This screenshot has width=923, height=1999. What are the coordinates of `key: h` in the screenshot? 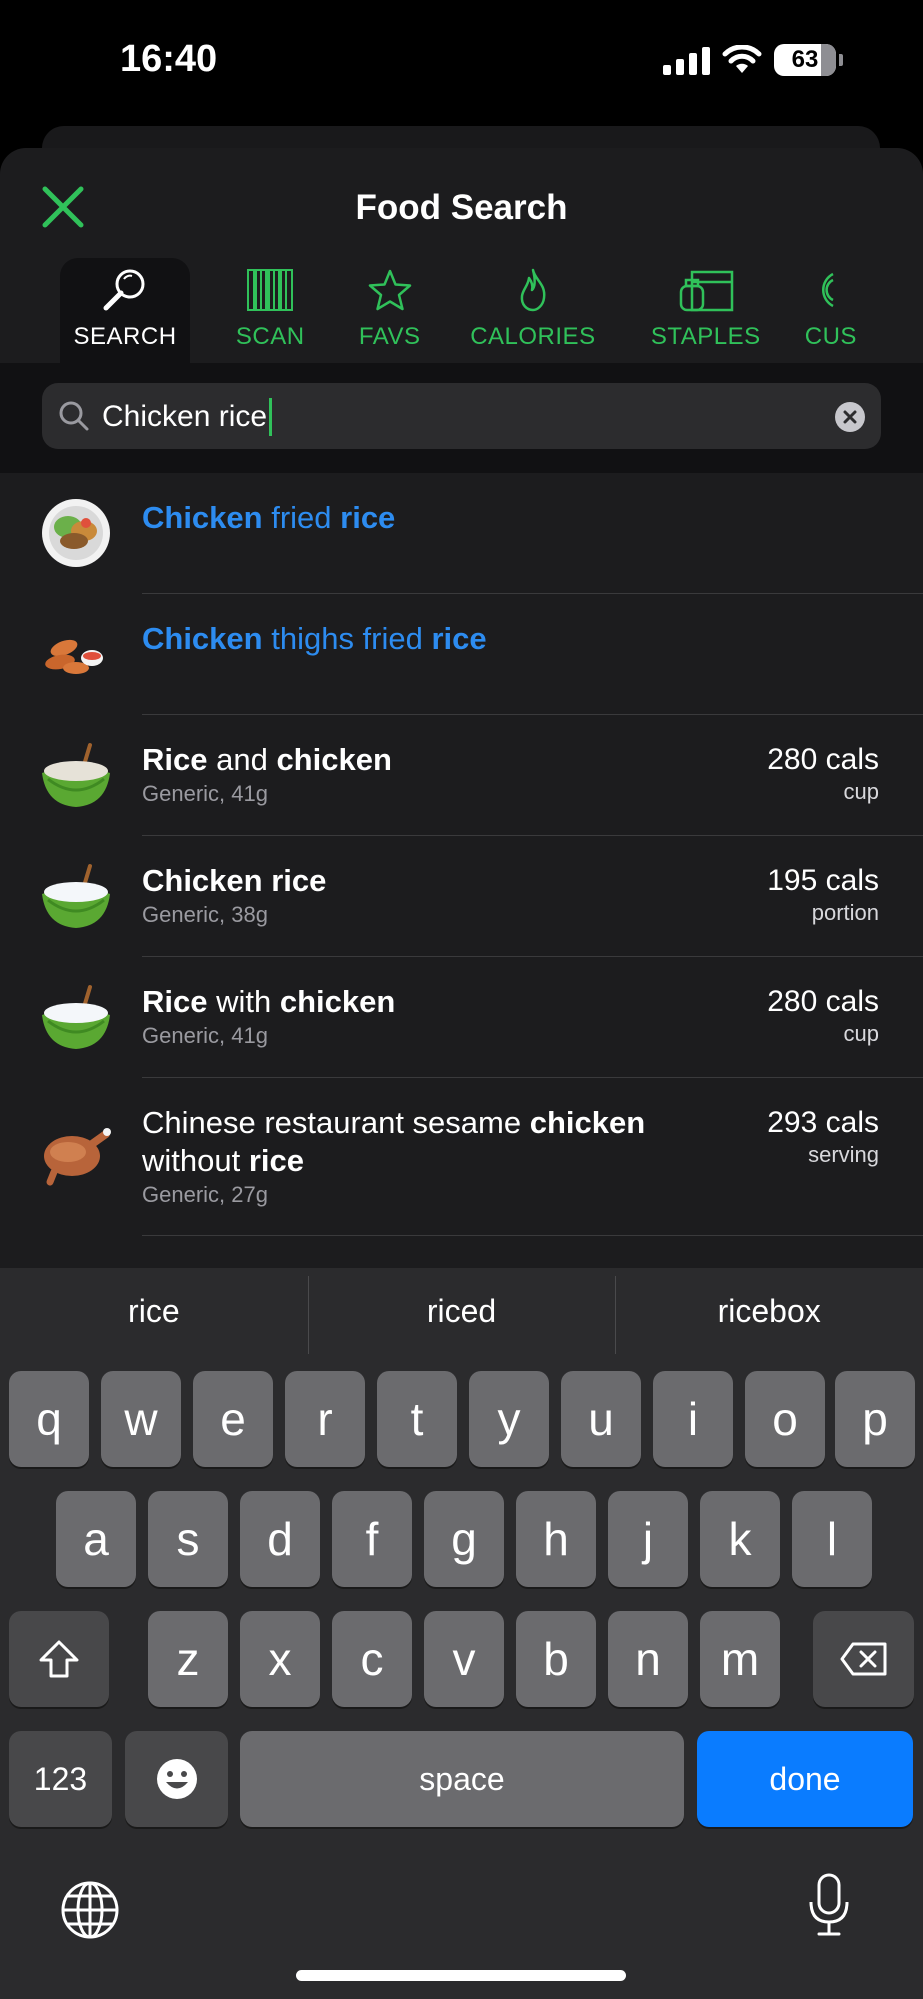 It's located at (556, 1539).